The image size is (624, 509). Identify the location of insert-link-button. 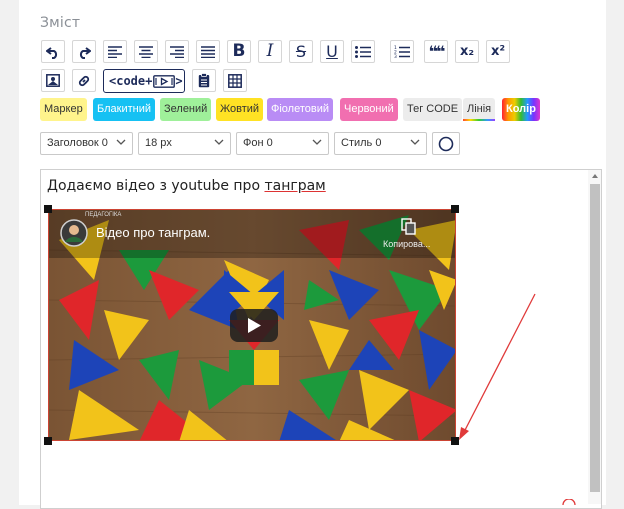
(84, 80).